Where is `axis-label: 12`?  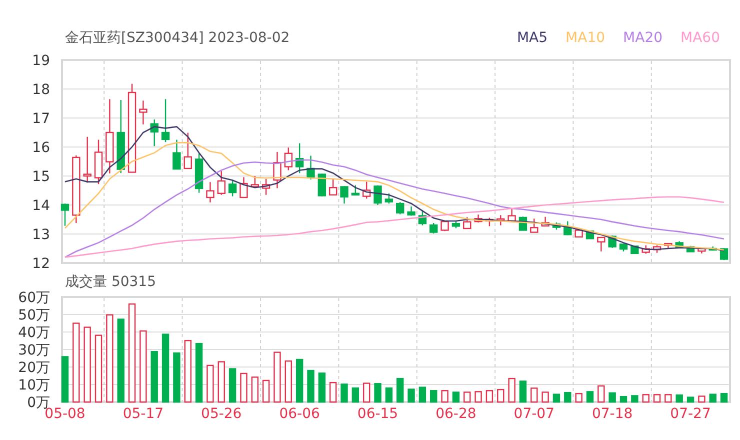 axis-label: 12 is located at coordinates (41, 264).